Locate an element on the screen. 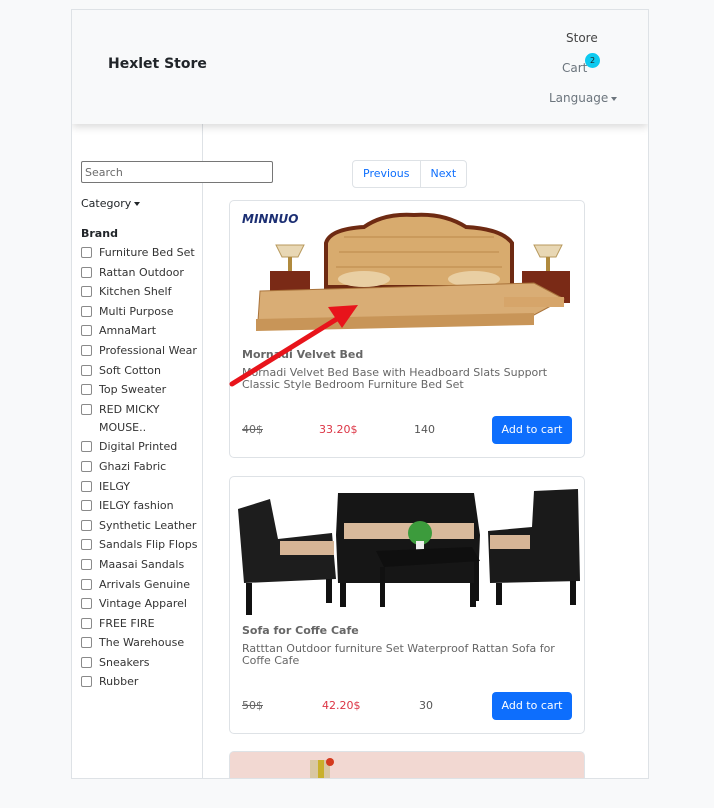 The image size is (714, 808). old-price: 40$ is located at coordinates (252, 429).